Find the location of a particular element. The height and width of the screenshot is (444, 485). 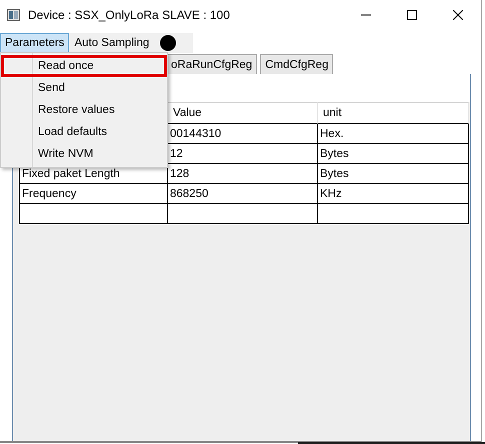

menu-item: Read once is located at coordinates (84, 66).